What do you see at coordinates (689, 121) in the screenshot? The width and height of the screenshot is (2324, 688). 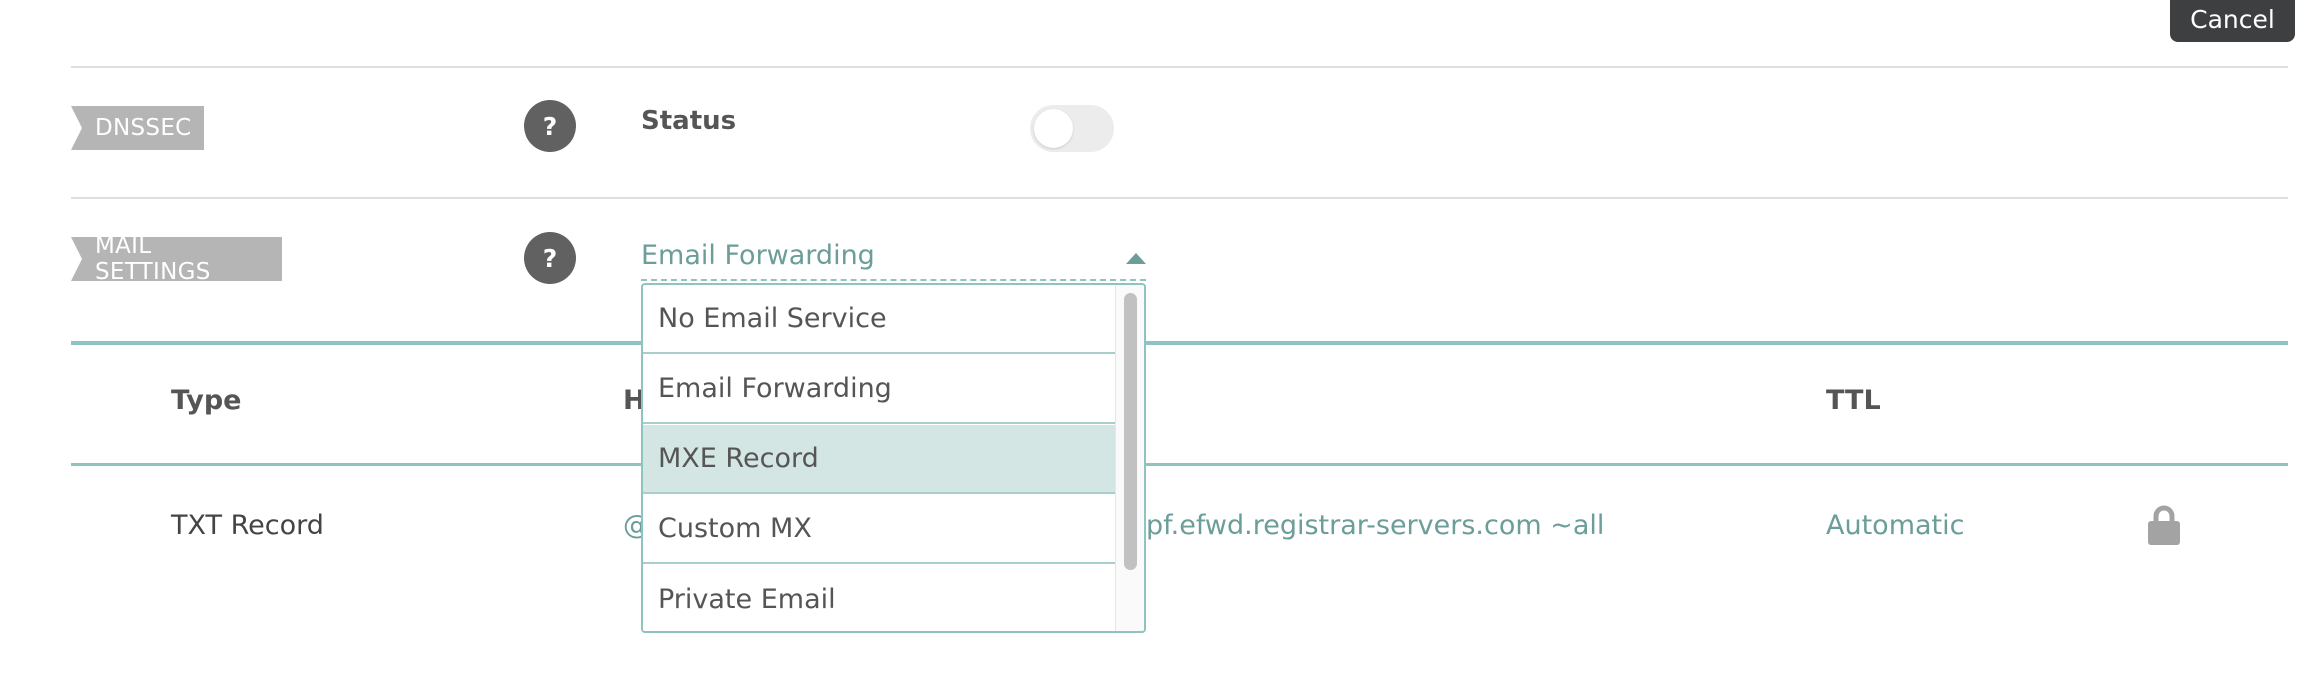 I see `dnssec-status-label: Status` at bounding box center [689, 121].